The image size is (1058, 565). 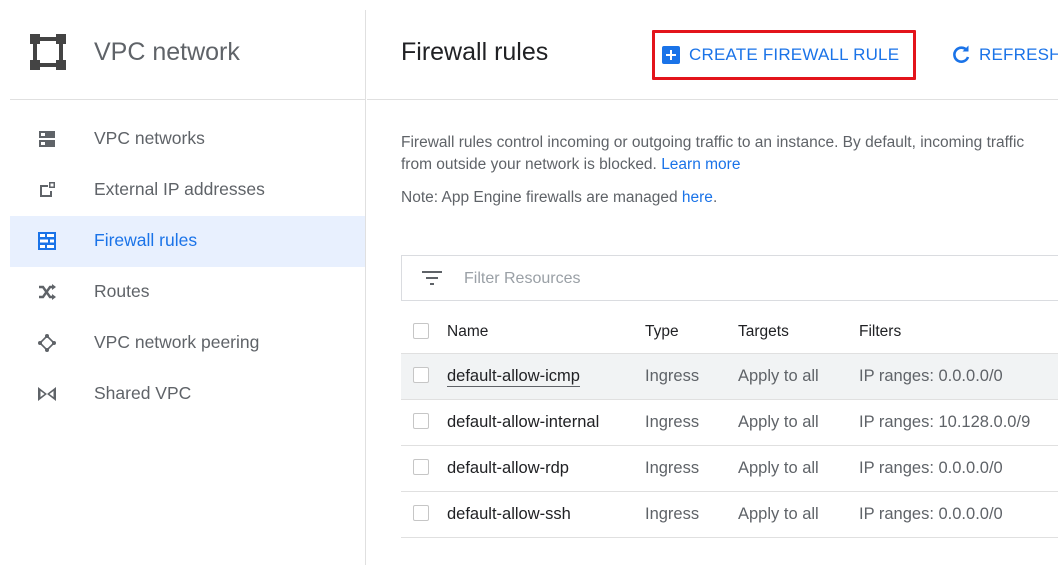 I want to click on select-all-checkbox, so click(x=421, y=331).